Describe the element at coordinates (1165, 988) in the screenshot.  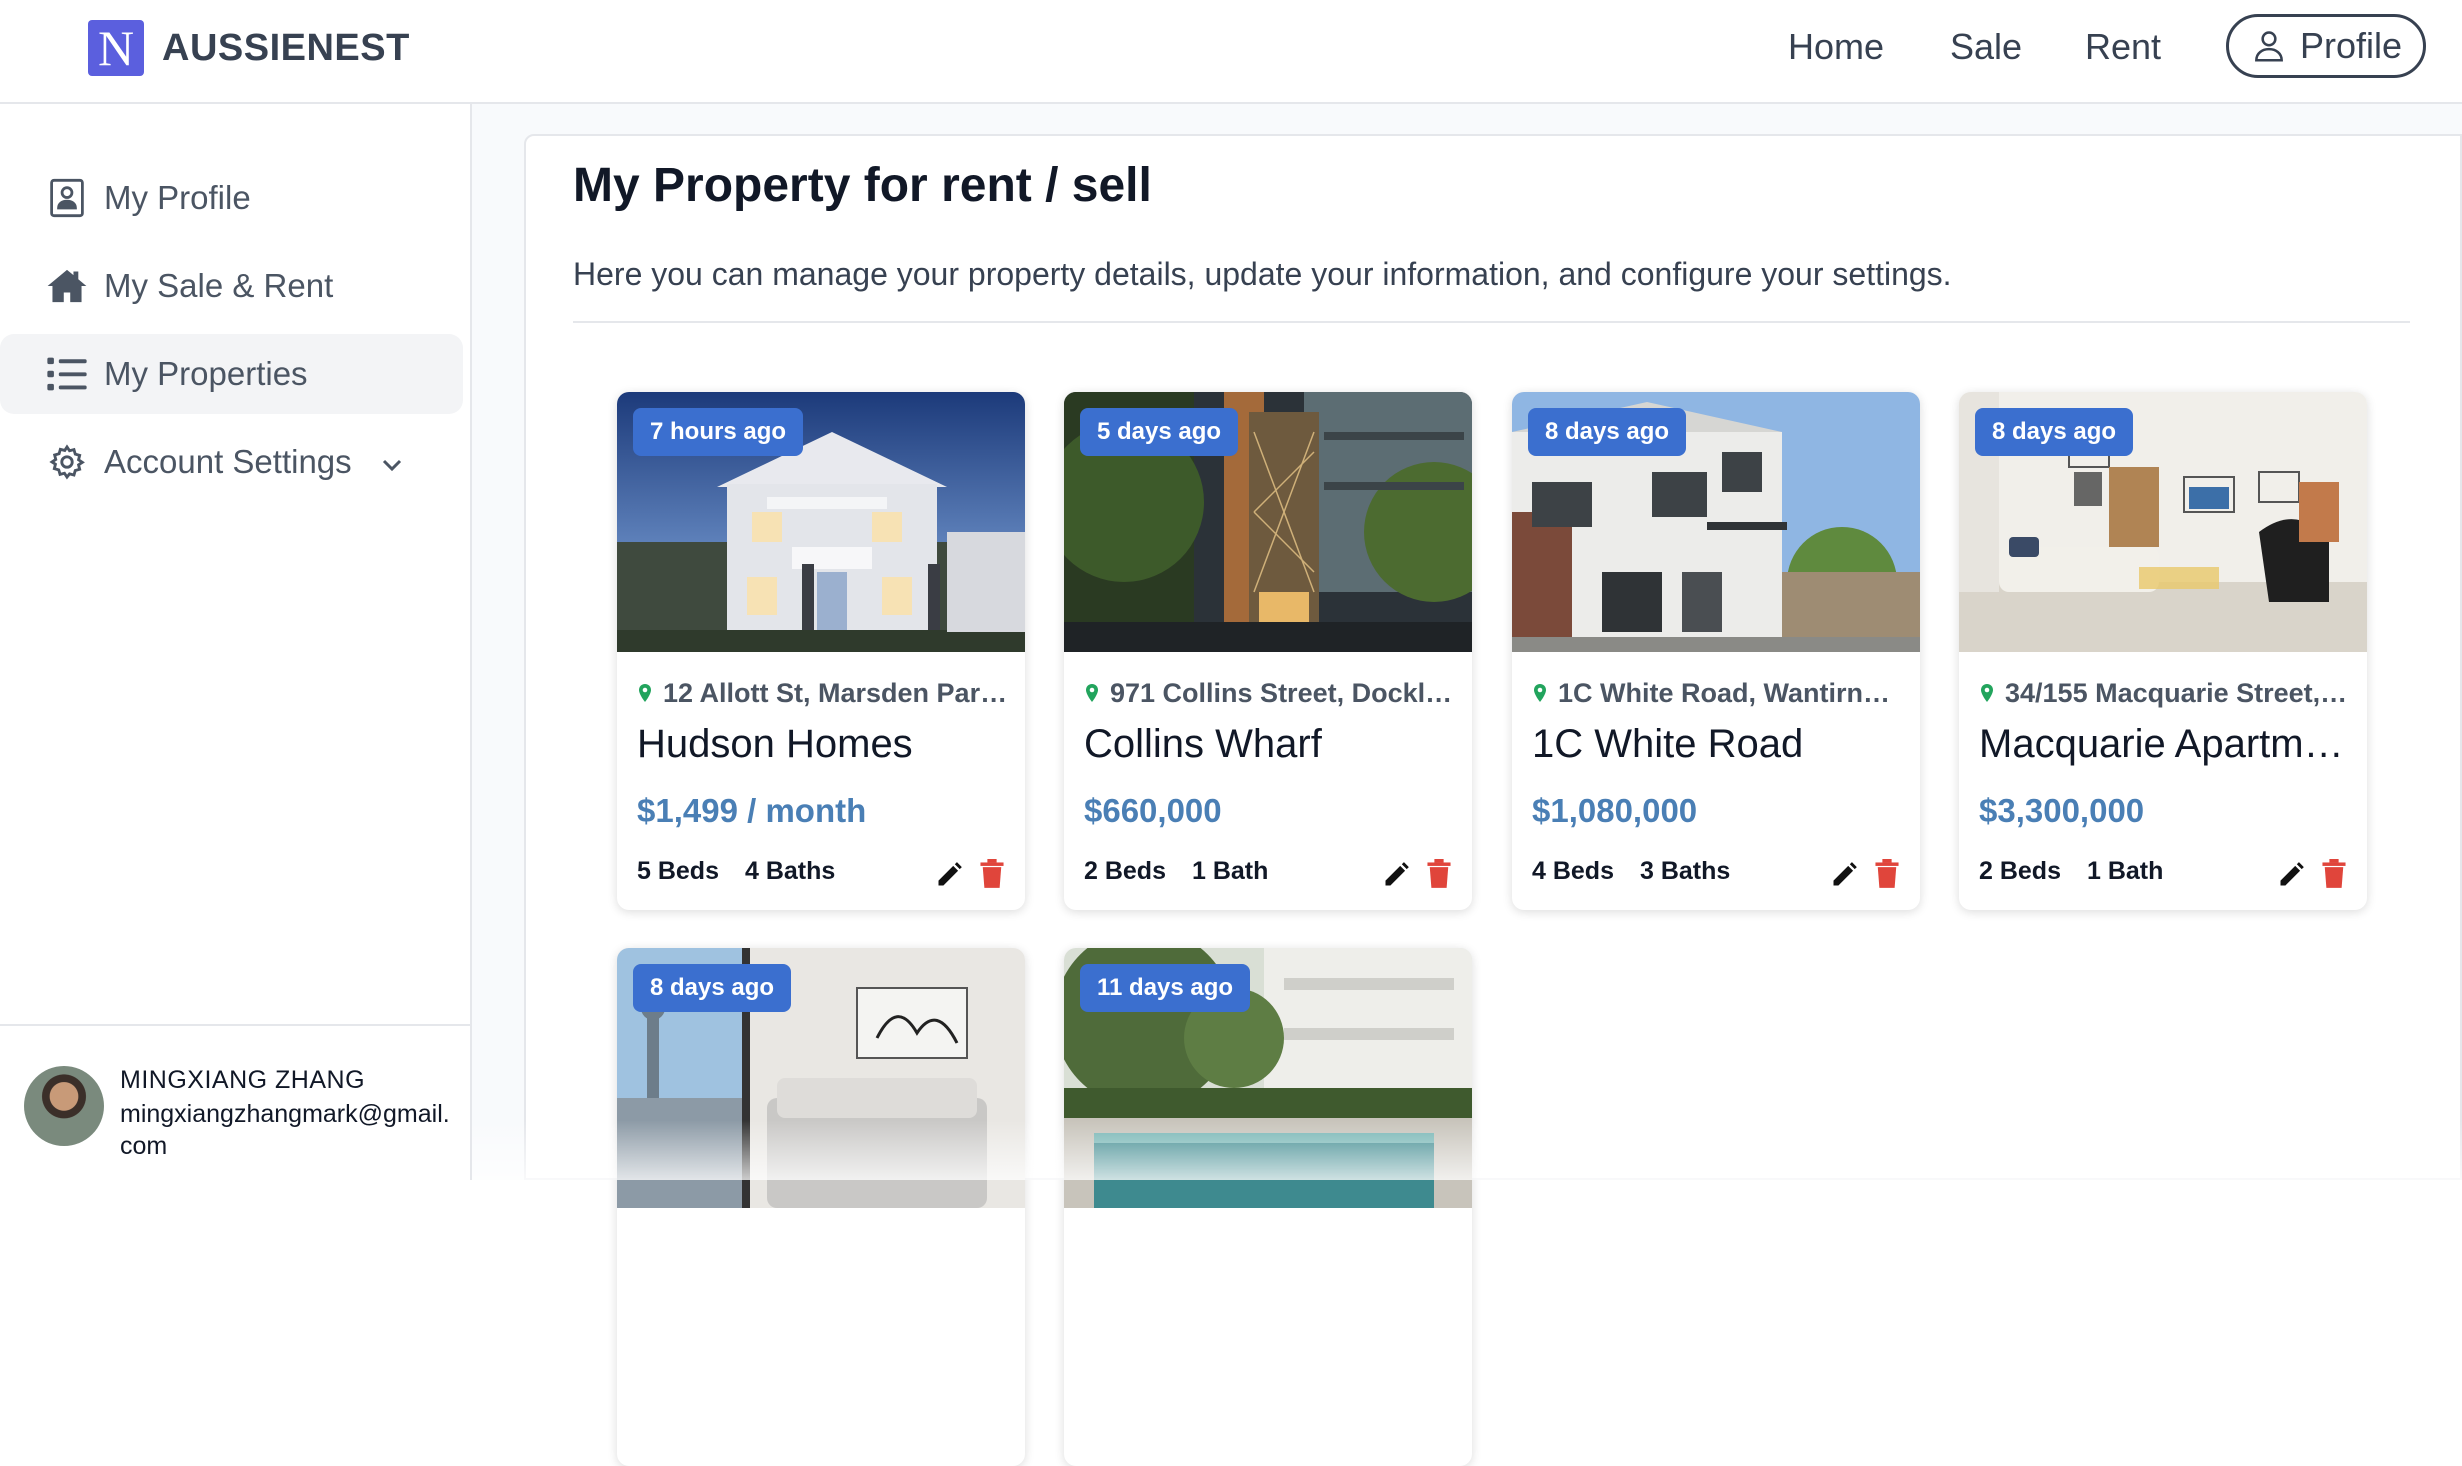
I see `listing-age-badge: 11 days ago` at that location.